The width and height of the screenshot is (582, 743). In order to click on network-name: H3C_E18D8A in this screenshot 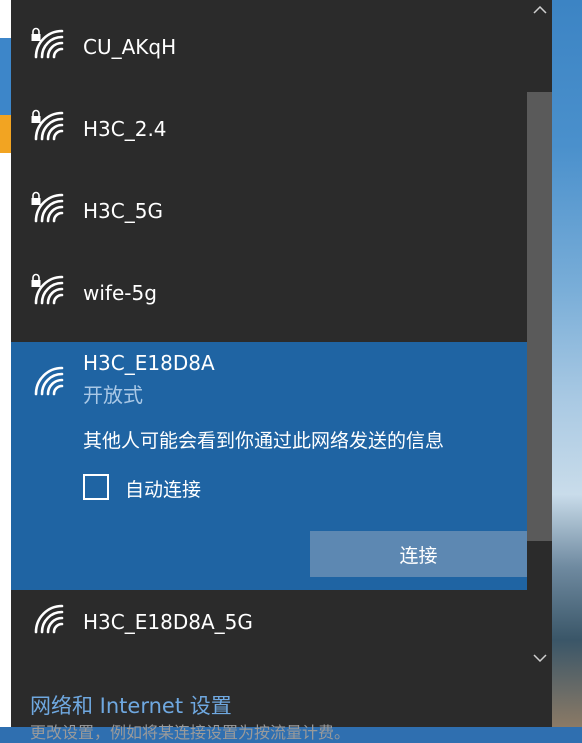, I will do `click(149, 363)`.